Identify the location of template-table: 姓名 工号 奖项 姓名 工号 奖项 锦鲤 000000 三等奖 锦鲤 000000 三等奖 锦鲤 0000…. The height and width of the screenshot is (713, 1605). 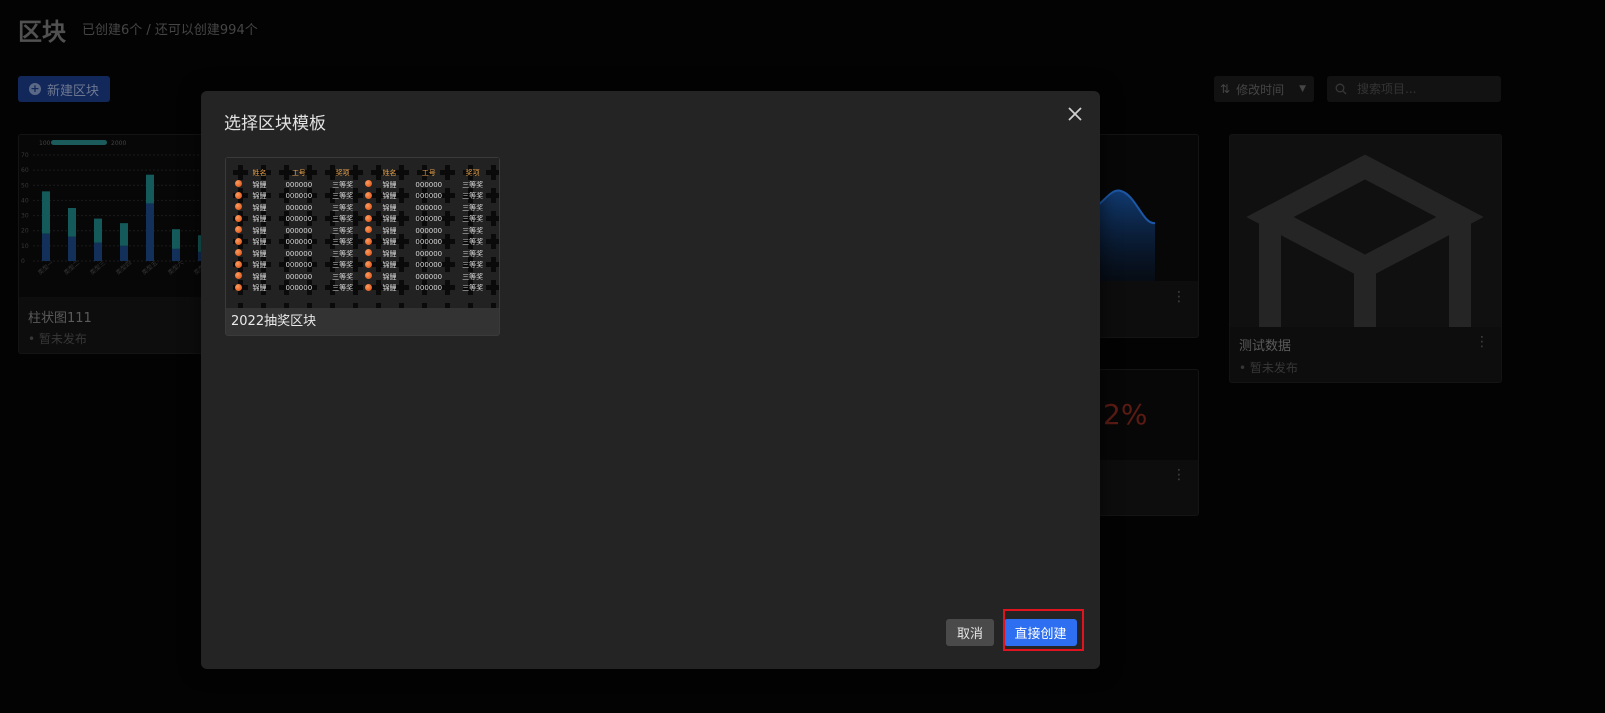
(362, 230).